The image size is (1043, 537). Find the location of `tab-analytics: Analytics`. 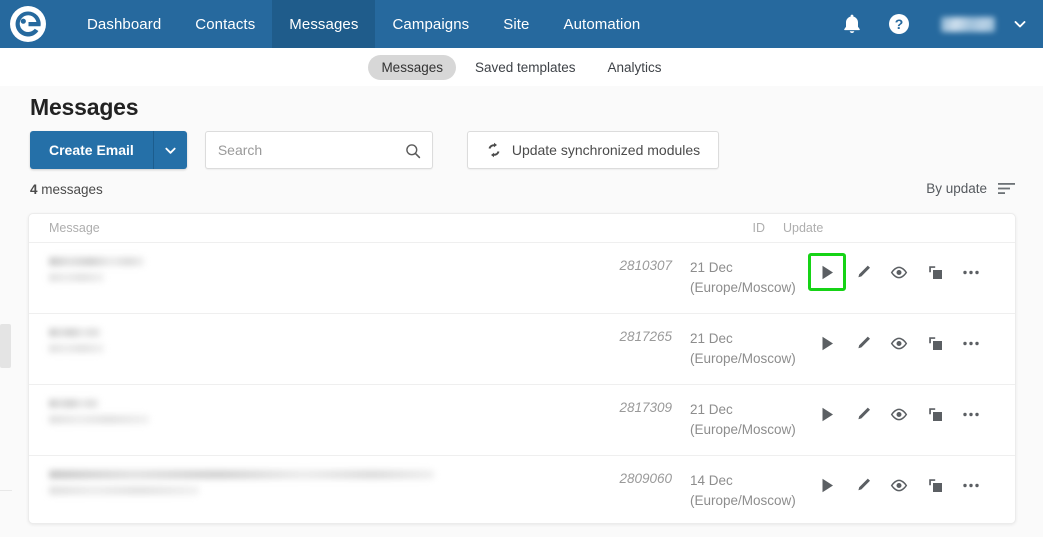

tab-analytics: Analytics is located at coordinates (635, 67).